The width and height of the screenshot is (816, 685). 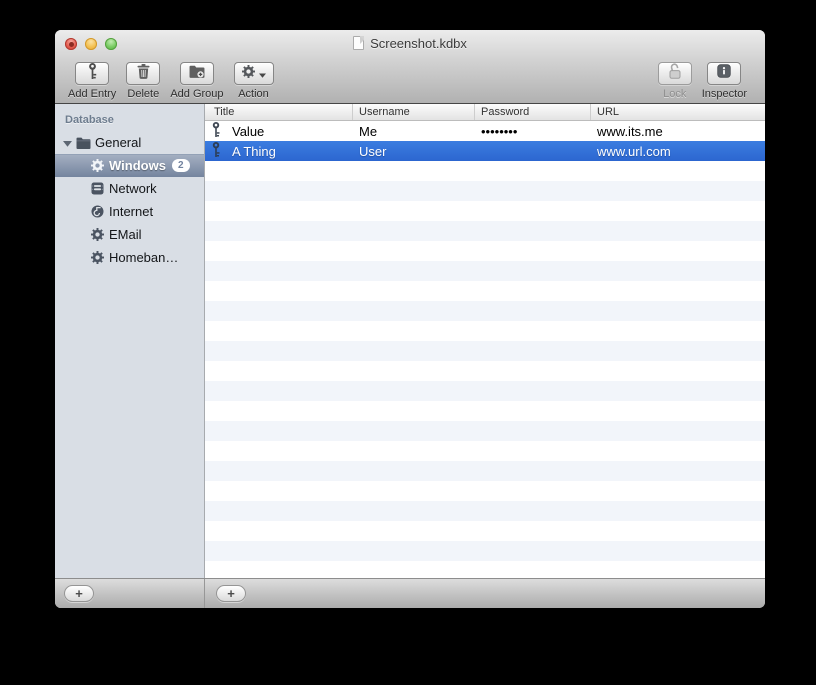 I want to click on traffic-lights, so click(x=91, y=44).